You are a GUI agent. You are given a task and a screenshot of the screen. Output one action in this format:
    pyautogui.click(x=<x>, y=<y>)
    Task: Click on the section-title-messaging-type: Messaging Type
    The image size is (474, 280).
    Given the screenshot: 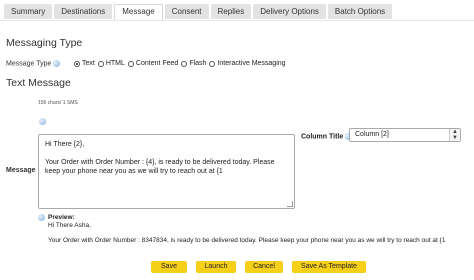 What is the action you would take?
    pyautogui.click(x=44, y=43)
    